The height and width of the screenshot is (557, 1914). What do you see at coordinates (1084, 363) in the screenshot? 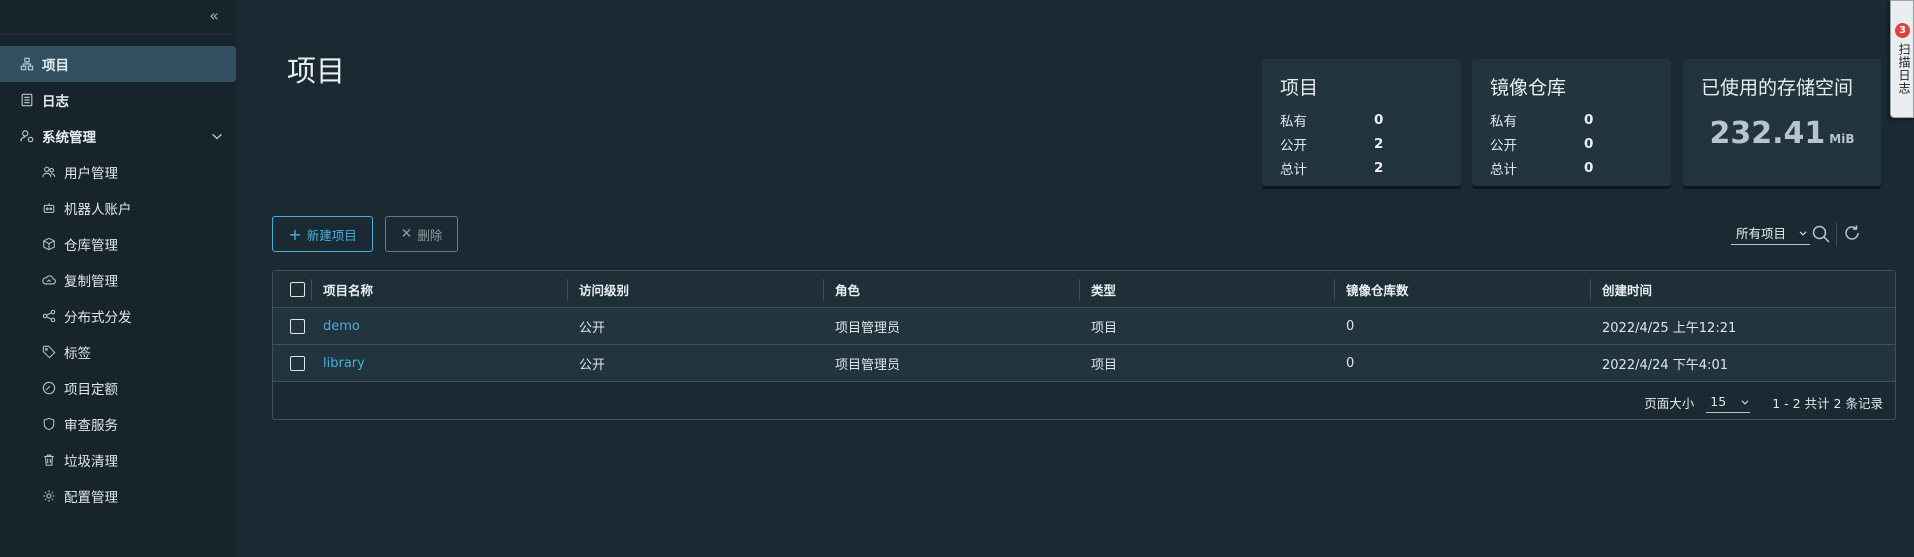
I see `table-row: library 公开 项目管理员 项目 0 2022/4/24 下午4:01` at bounding box center [1084, 363].